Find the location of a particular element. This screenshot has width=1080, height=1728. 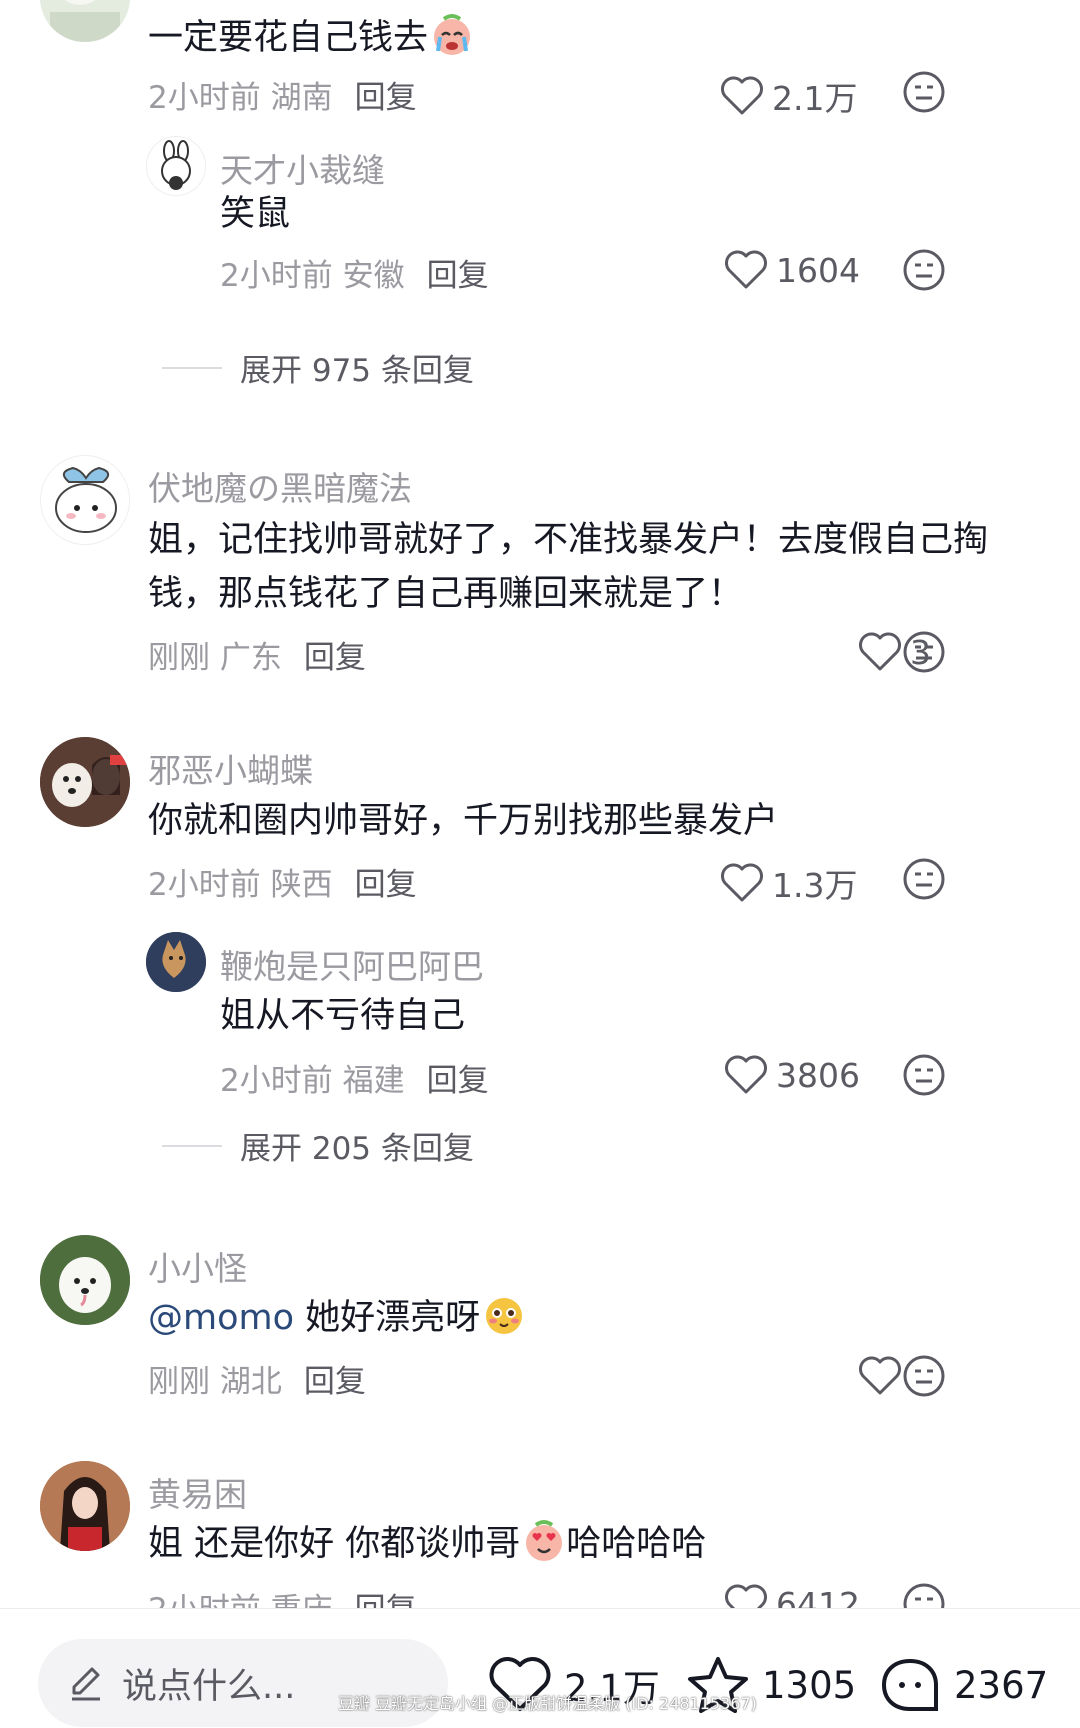

like-button: 1.3万 is located at coordinates (788, 883).